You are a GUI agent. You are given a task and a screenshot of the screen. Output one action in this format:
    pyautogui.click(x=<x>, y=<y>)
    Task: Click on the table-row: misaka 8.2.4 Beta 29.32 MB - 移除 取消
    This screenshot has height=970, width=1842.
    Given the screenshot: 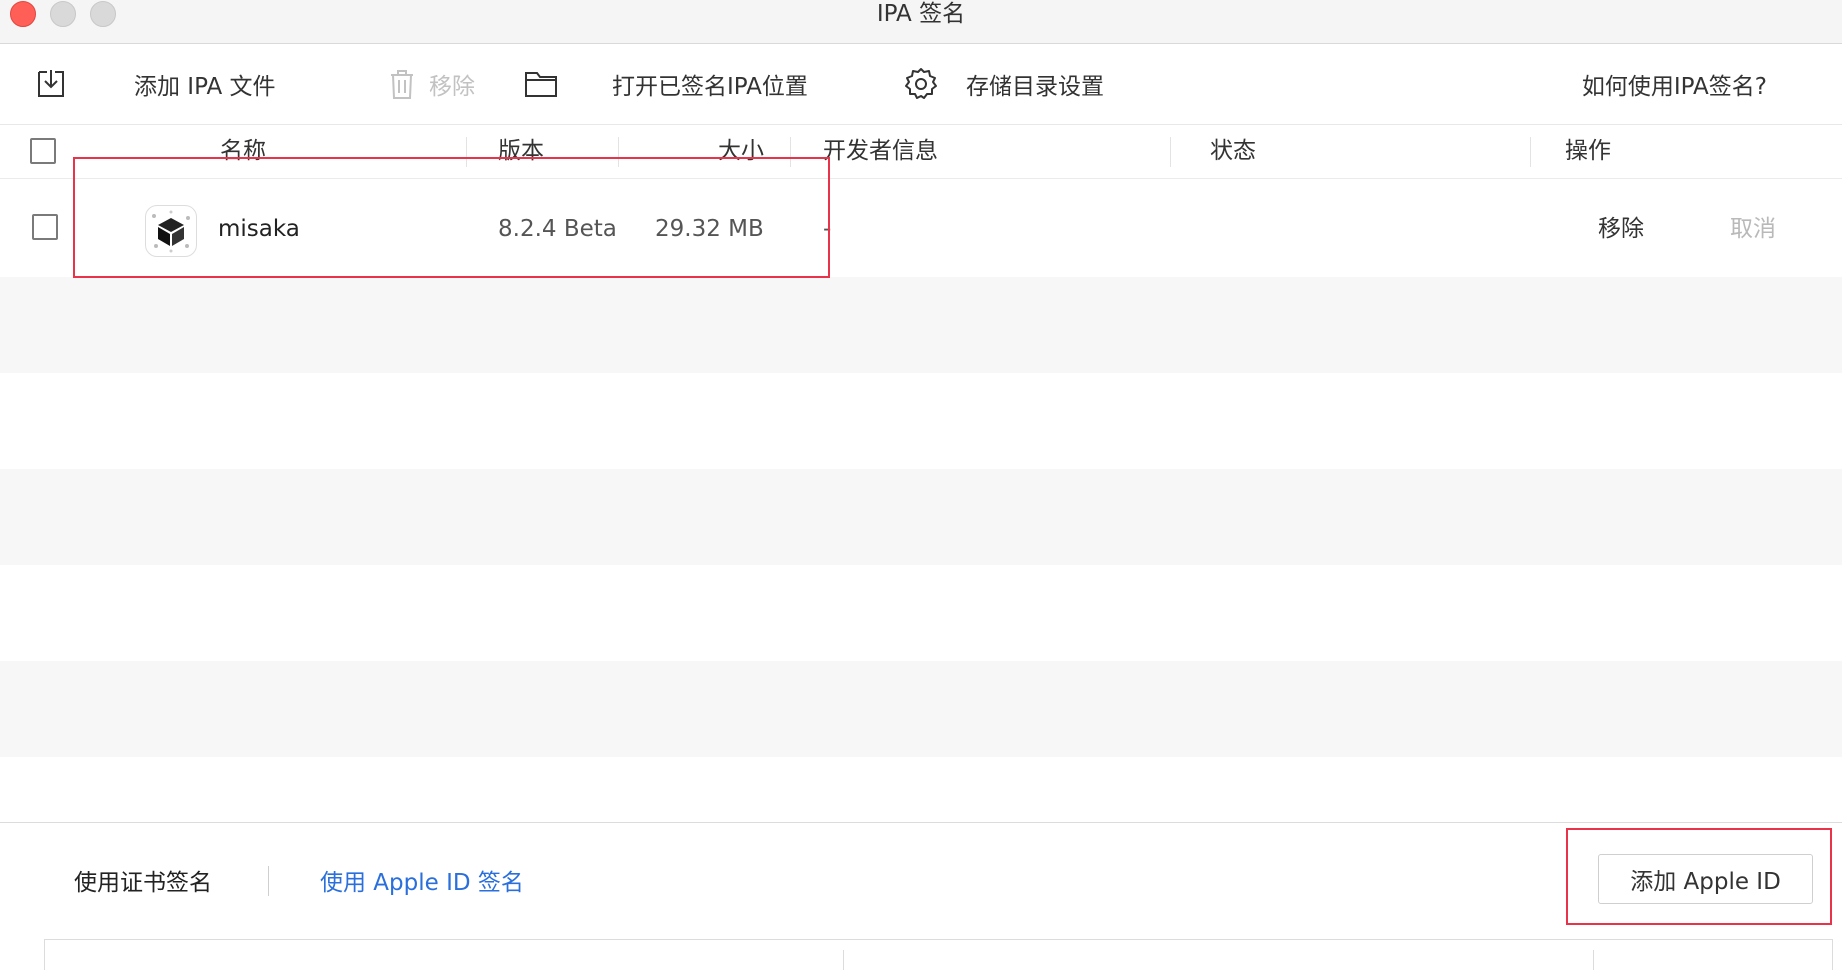 What is the action you would take?
    pyautogui.click(x=921, y=229)
    